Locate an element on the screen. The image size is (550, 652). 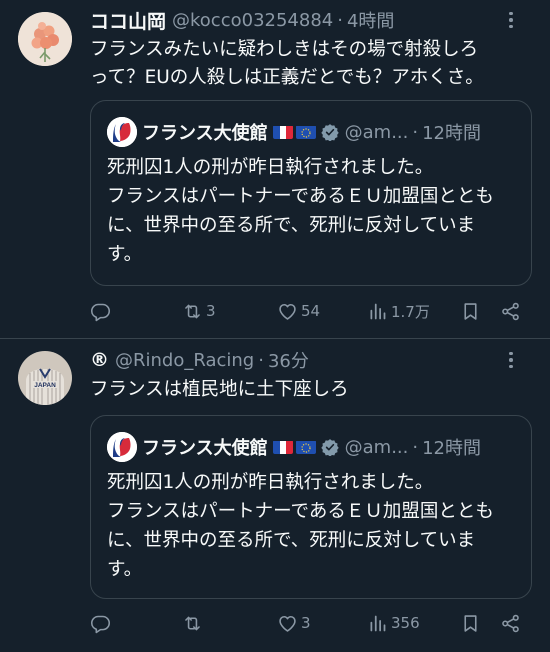
like-count: 54 is located at coordinates (311, 311).